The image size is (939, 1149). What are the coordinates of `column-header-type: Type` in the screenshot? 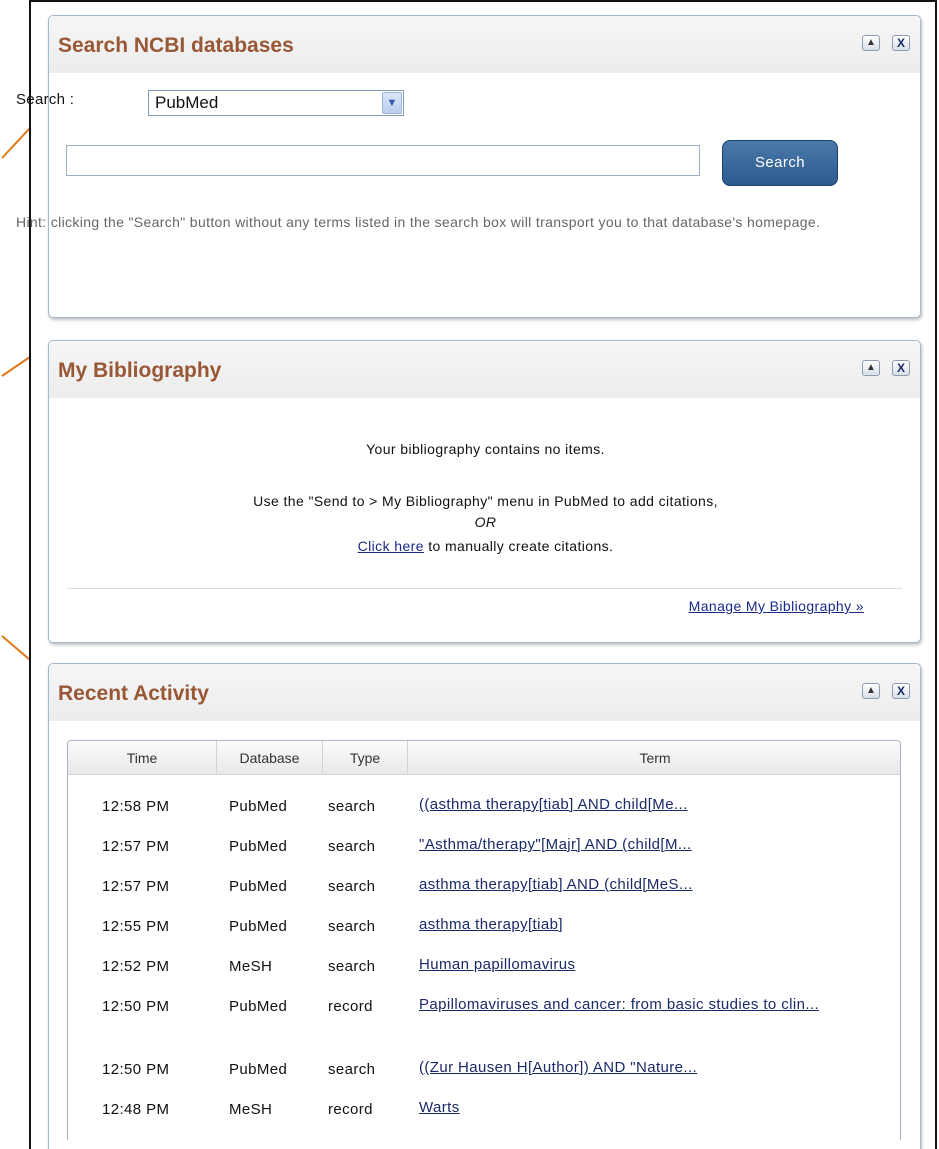 It's located at (365, 758).